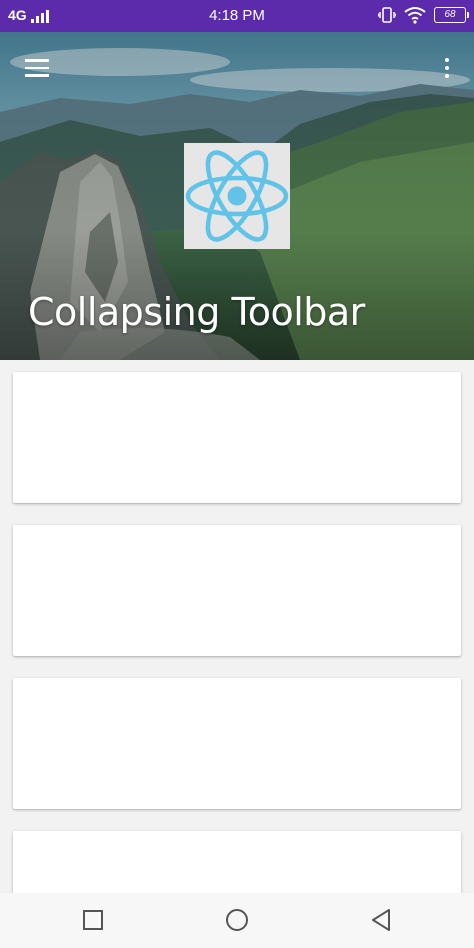  I want to click on recents-square-icon, so click(93, 920).